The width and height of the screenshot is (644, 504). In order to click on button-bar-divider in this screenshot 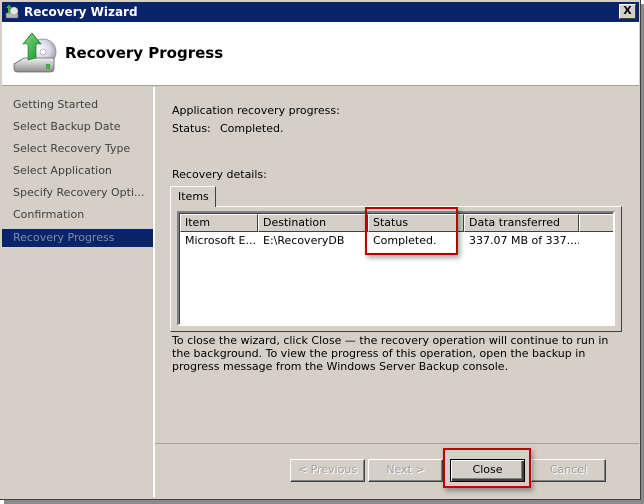, I will do `click(397, 443)`.